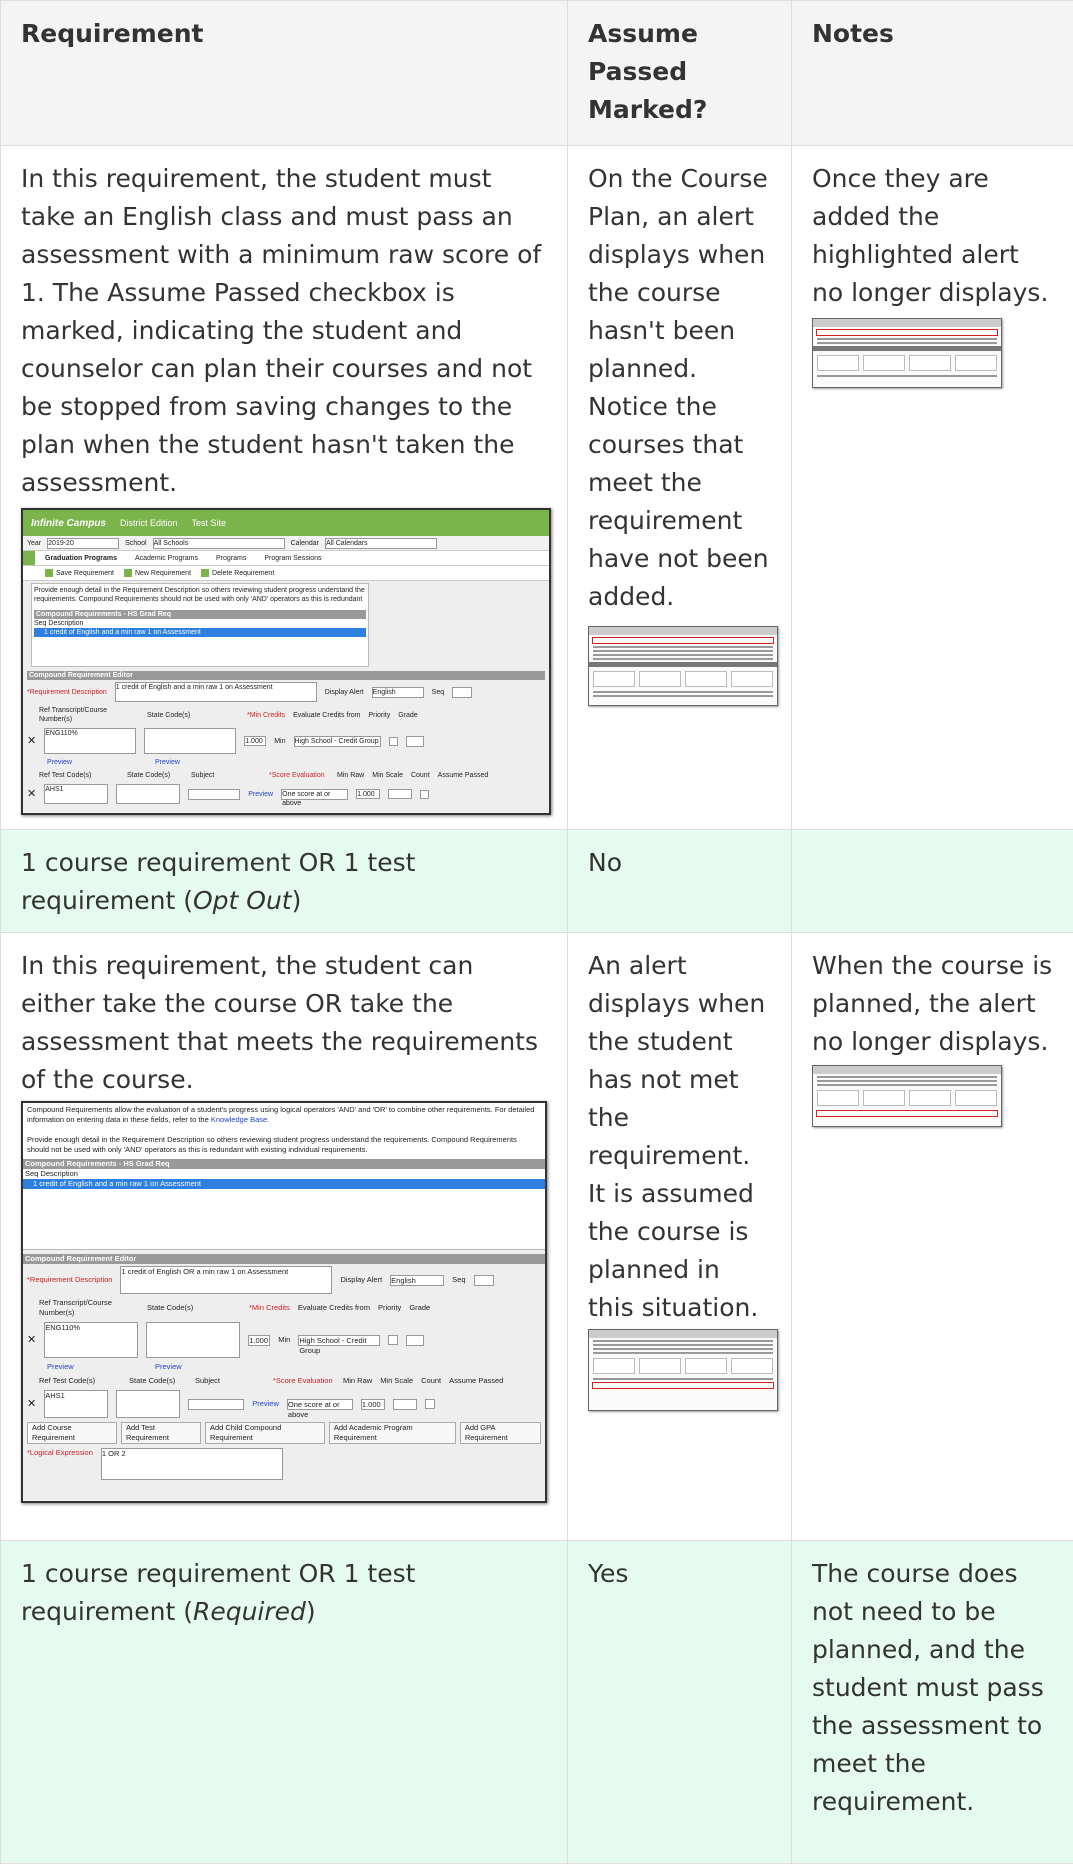  What do you see at coordinates (407, 715) in the screenshot?
I see `grade-header: Grade` at bounding box center [407, 715].